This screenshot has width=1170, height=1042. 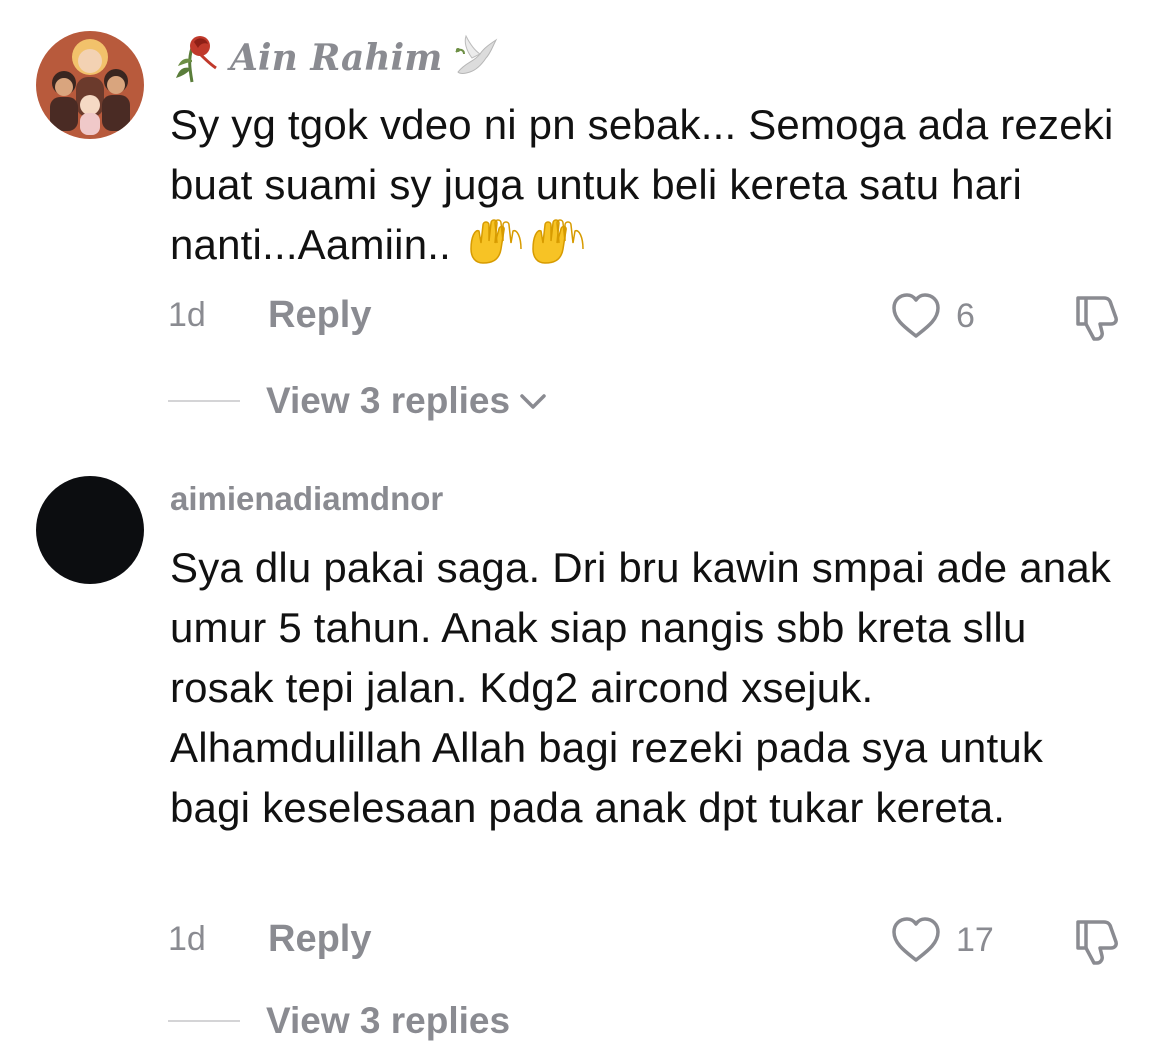 What do you see at coordinates (975, 939) in the screenshot?
I see `like-count: 17` at bounding box center [975, 939].